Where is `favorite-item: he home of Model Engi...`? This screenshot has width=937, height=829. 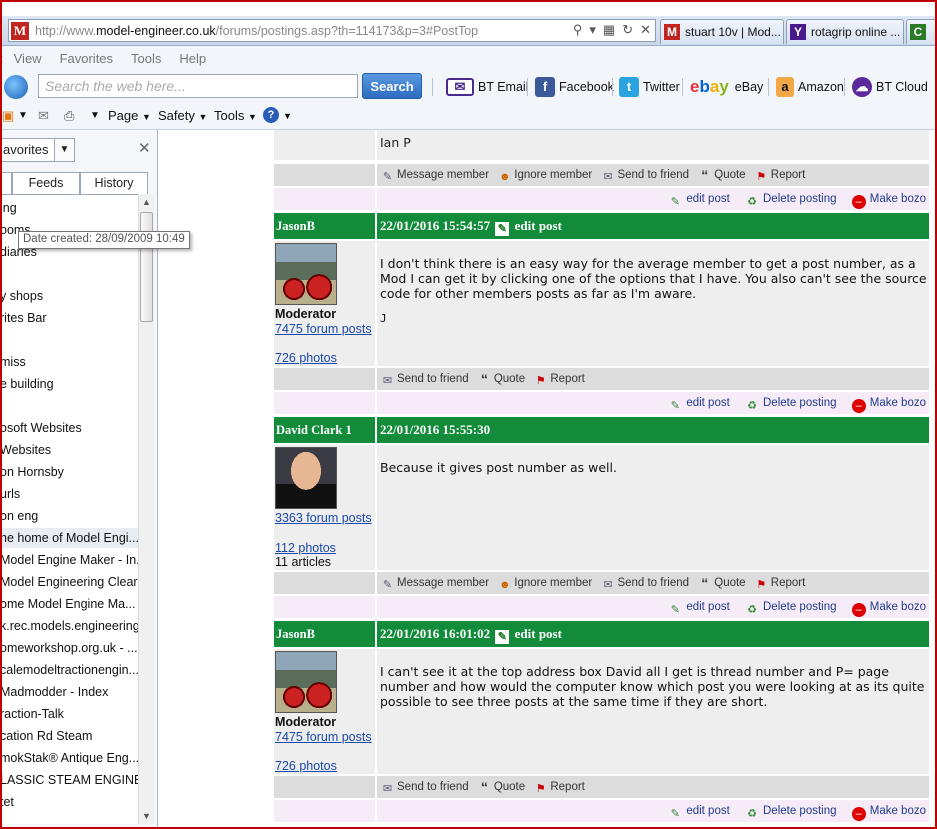 favorite-item: he home of Model Engi... is located at coordinates (69, 538).